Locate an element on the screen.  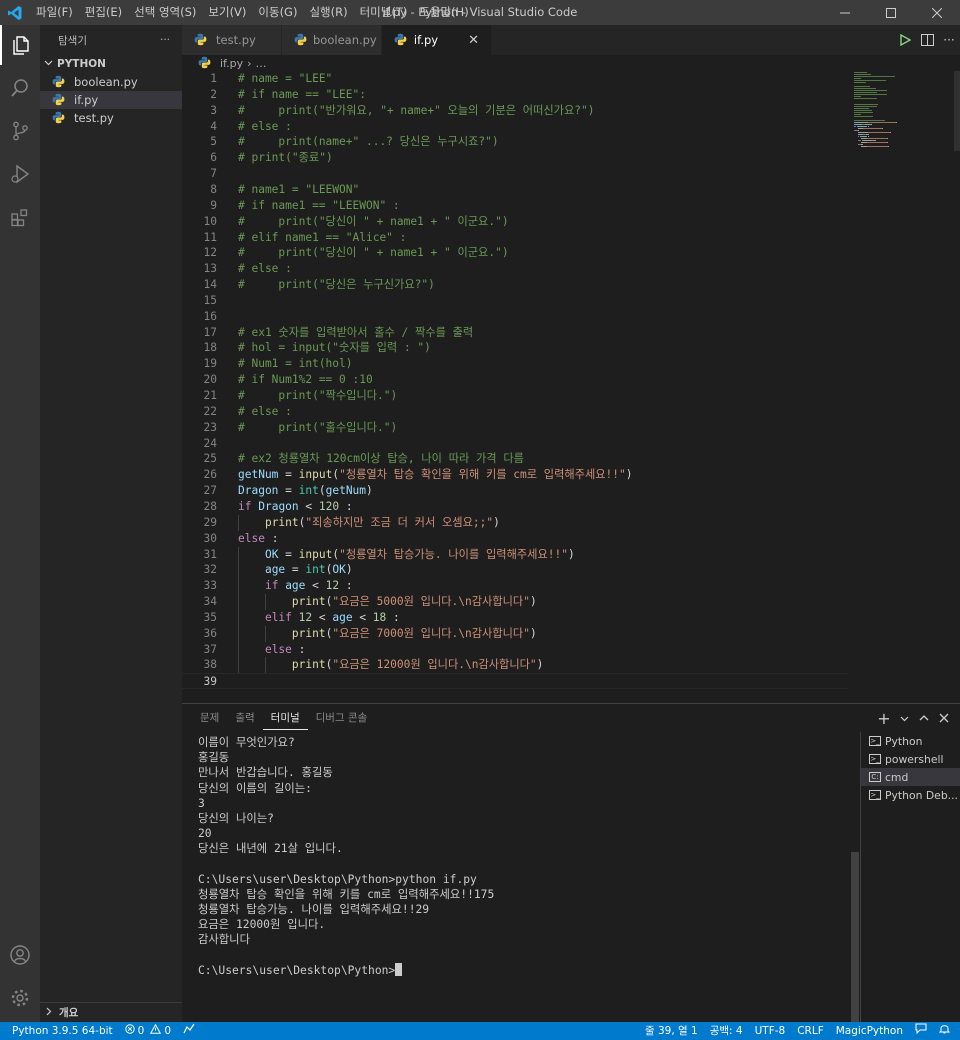
new-terminal-icon: + is located at coordinates (884, 718).